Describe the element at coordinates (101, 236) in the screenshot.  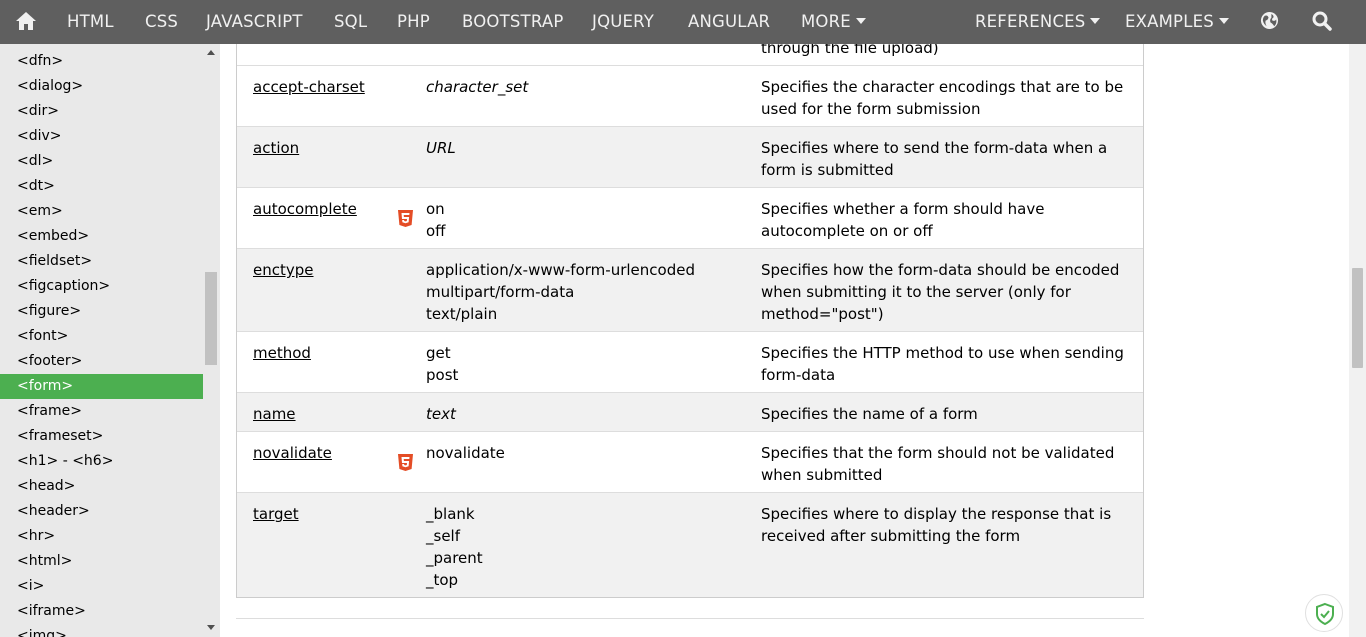
I see `sidebar-item: <embed>` at that location.